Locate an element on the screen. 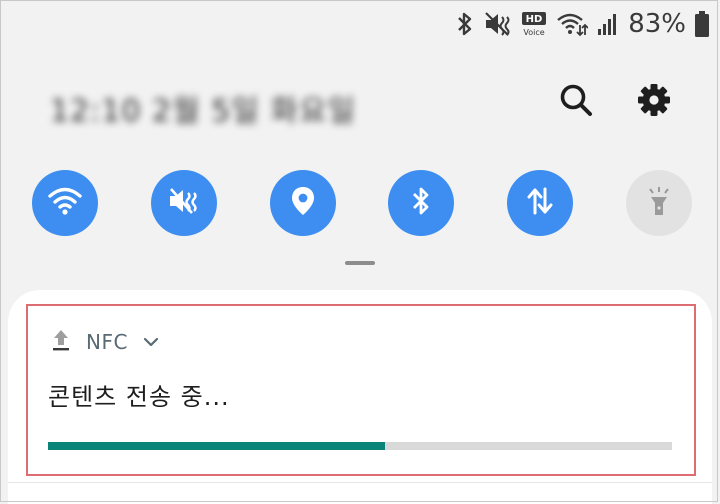  data-arrows-icon is located at coordinates (540, 203).